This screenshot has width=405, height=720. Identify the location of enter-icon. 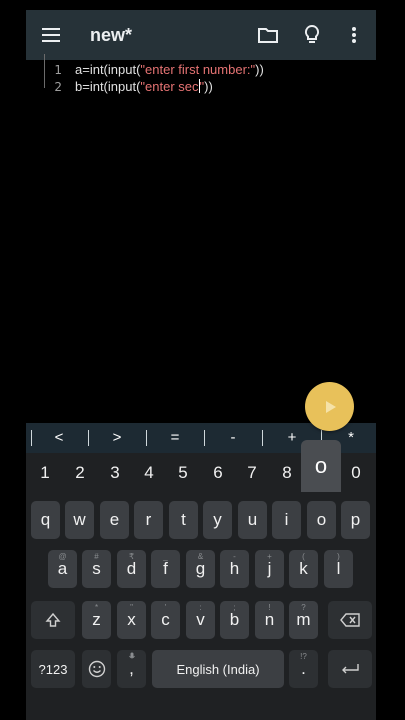
(350, 669).